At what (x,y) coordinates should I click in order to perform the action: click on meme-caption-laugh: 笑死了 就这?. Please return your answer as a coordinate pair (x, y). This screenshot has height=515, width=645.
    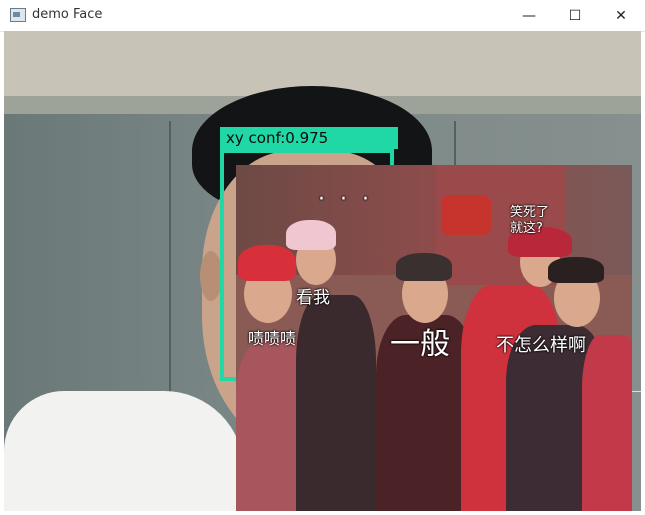
    Looking at the image, I should click on (530, 220).